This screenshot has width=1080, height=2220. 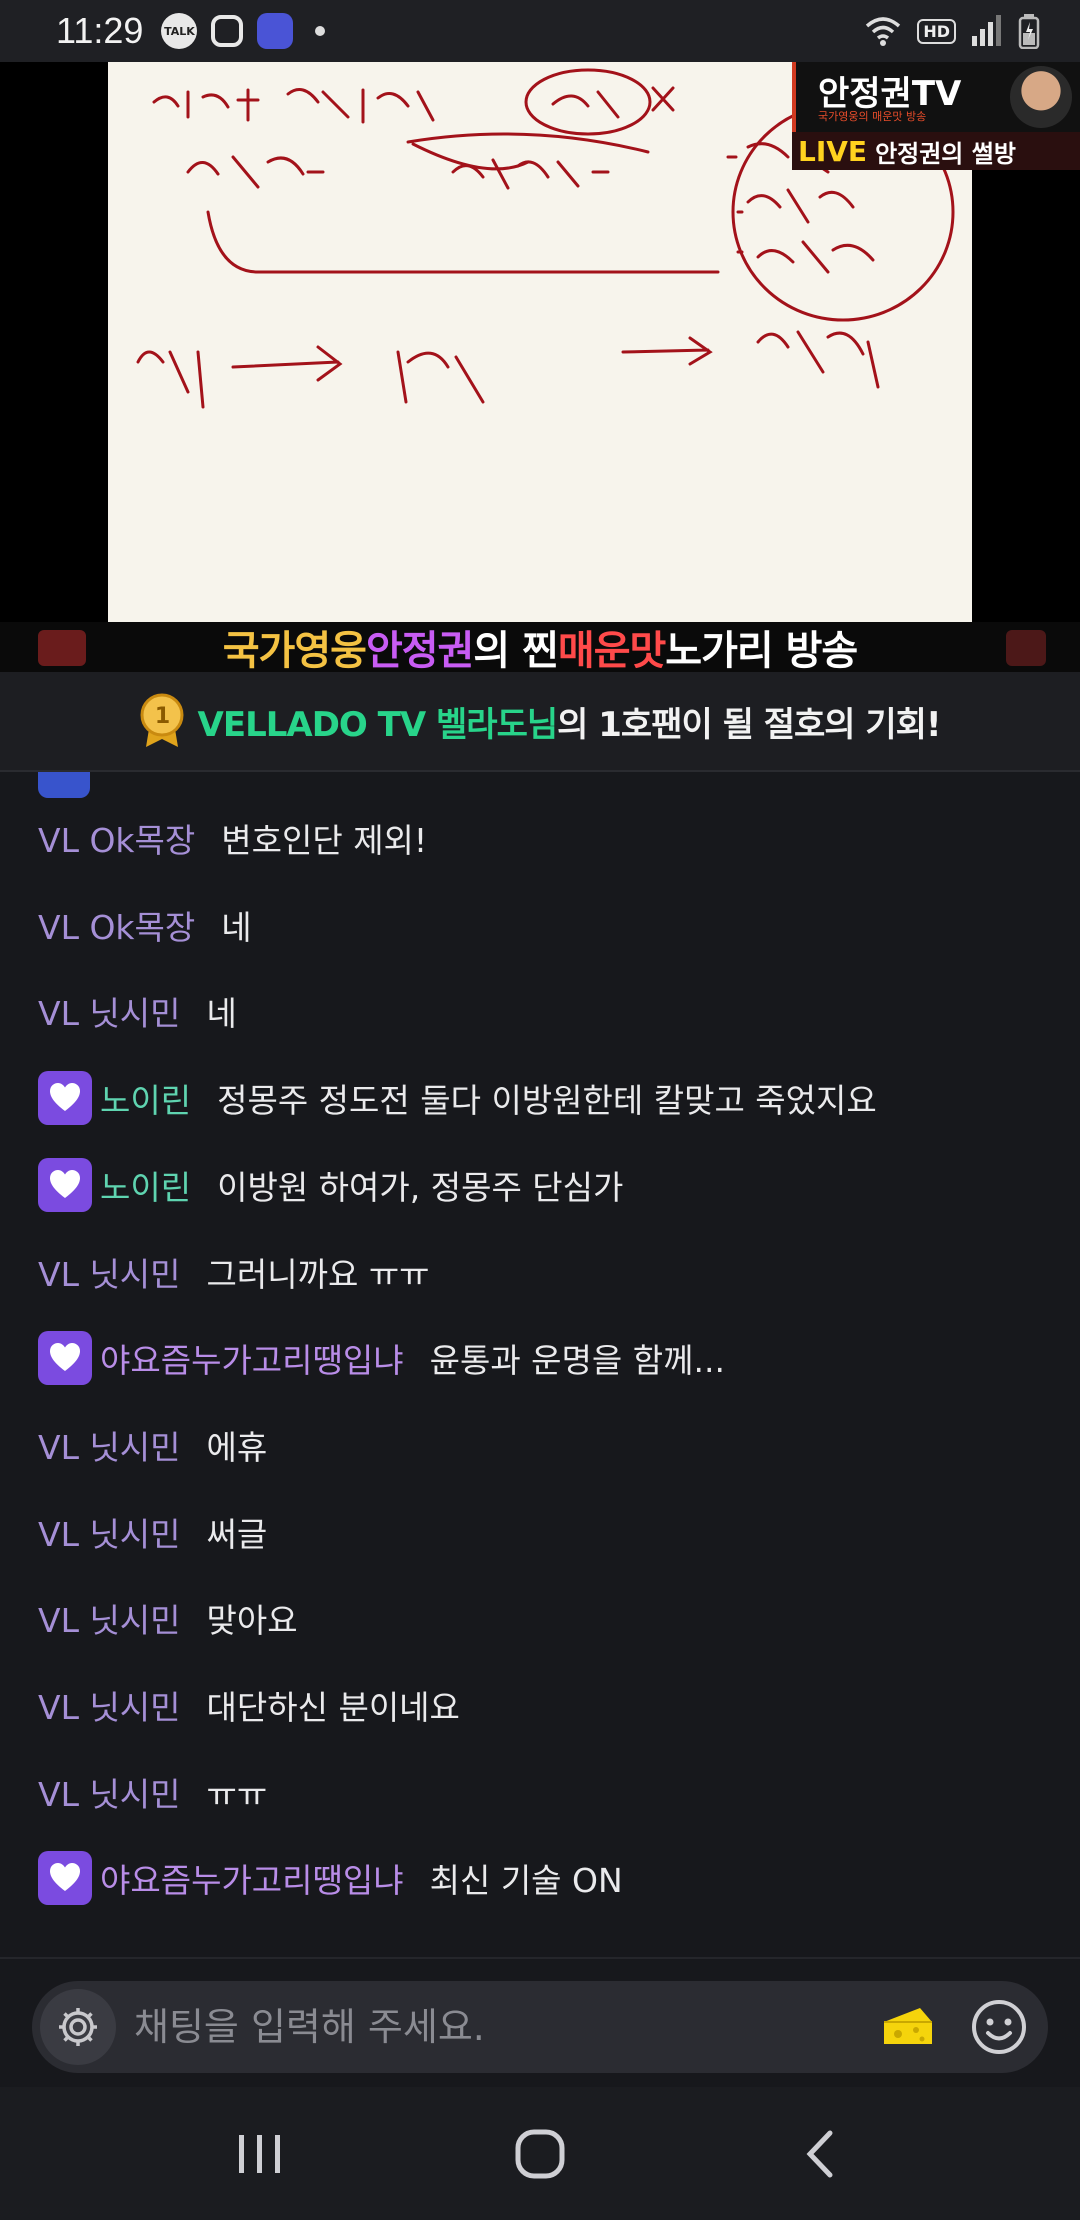 What do you see at coordinates (936, 31) in the screenshot?
I see `hd-voice-badge: HD` at bounding box center [936, 31].